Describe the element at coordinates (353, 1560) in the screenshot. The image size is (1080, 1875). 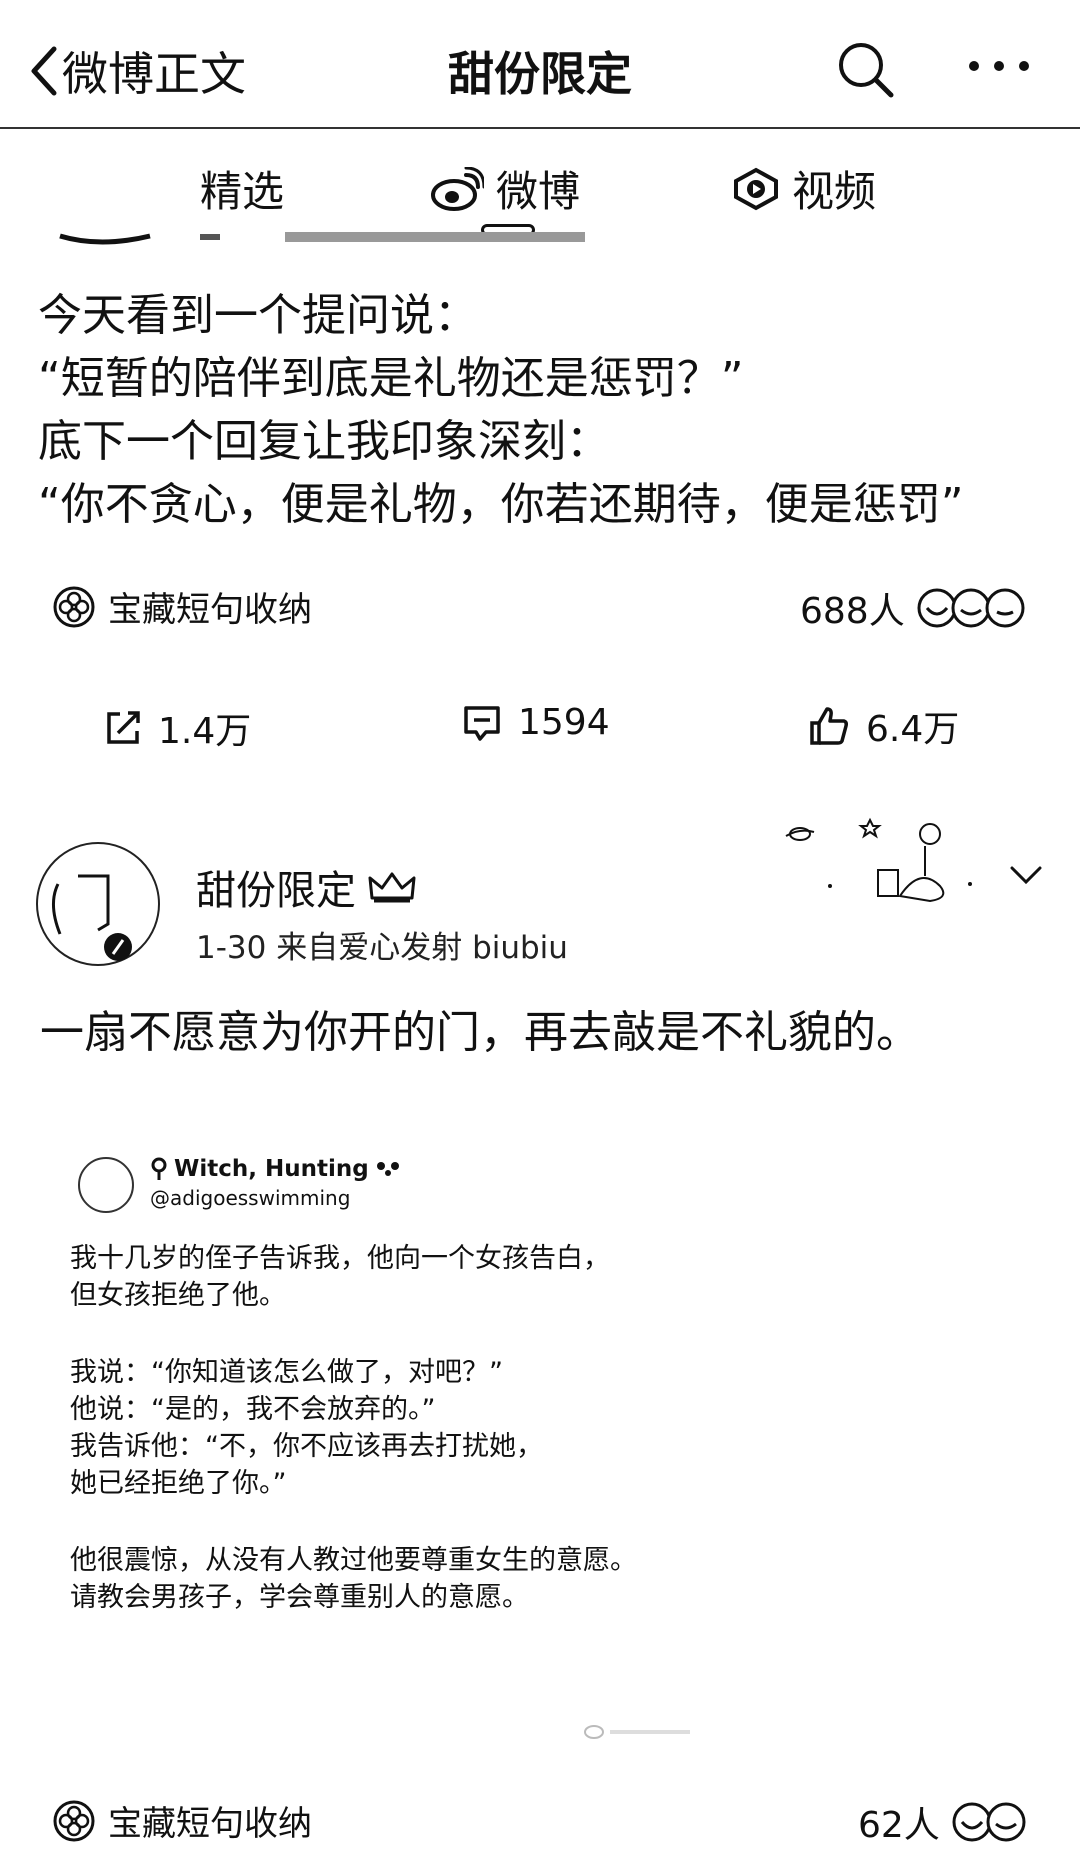
I see `tweet-line: 他很震惊，从没有人教过他要尊重女生的意愿。` at that location.